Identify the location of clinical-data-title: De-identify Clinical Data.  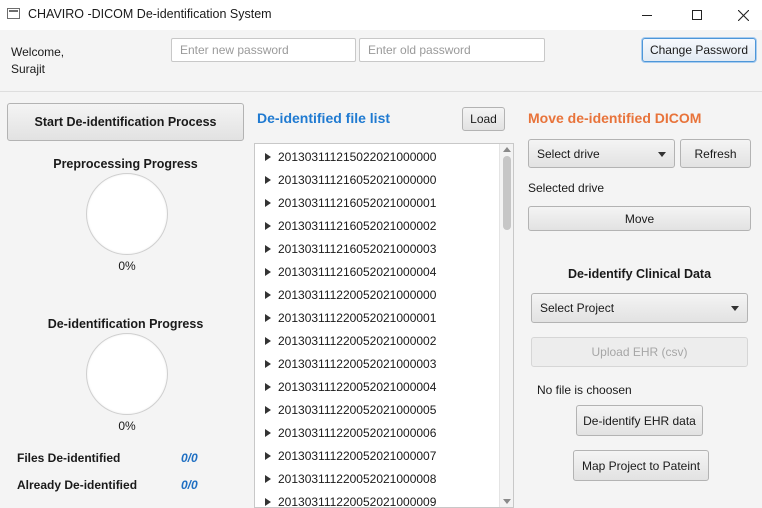
(639, 274).